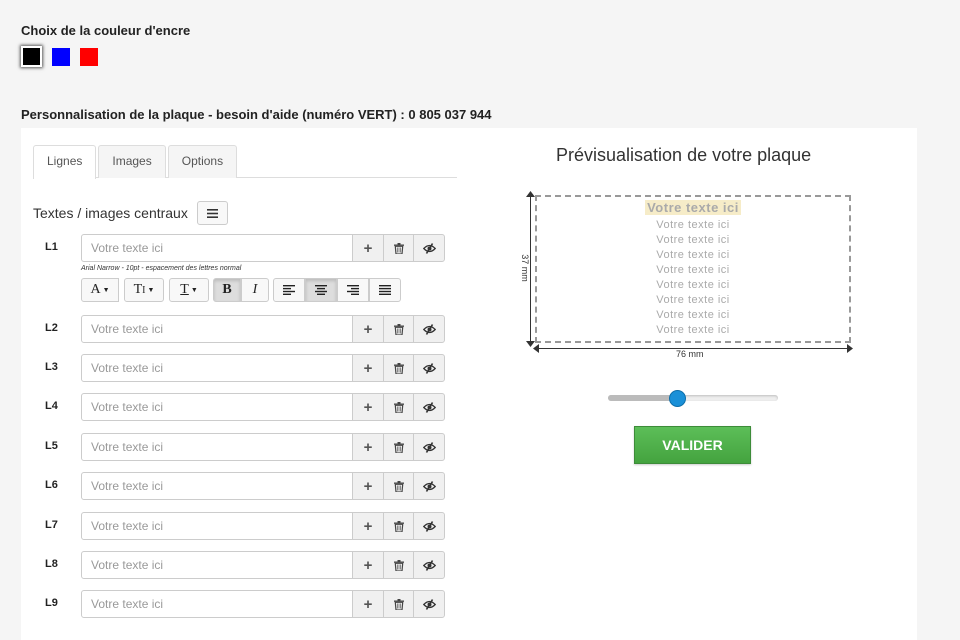 This screenshot has width=960, height=640. What do you see at coordinates (353, 290) in the screenshot?
I see `align-right-button` at bounding box center [353, 290].